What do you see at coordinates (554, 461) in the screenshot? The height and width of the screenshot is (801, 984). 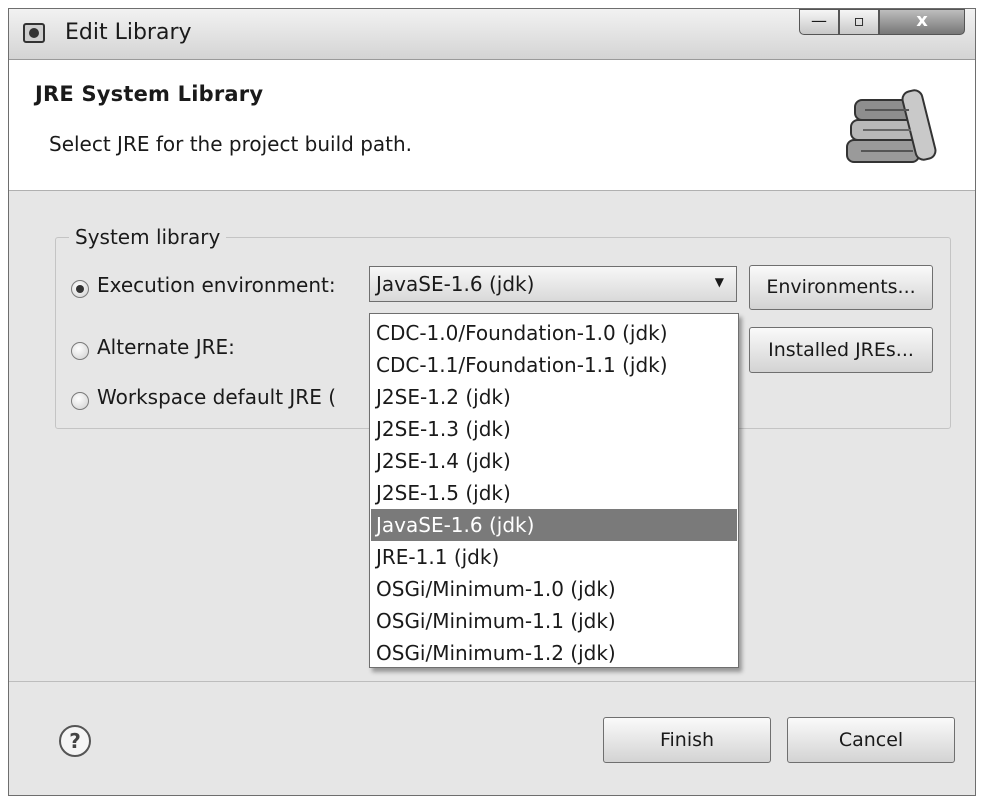 I see `dropdown-item: J2SE-1.4 (jdk)` at bounding box center [554, 461].